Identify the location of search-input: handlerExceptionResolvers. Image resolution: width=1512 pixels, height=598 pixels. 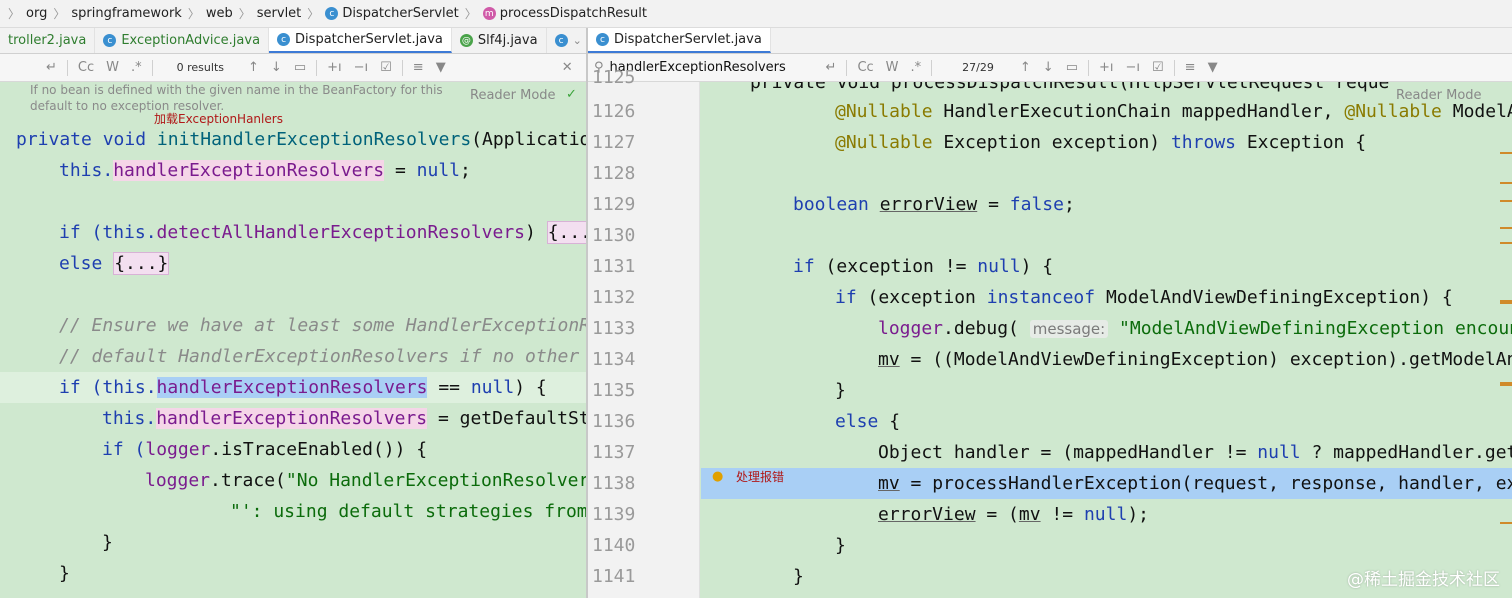
(715, 67).